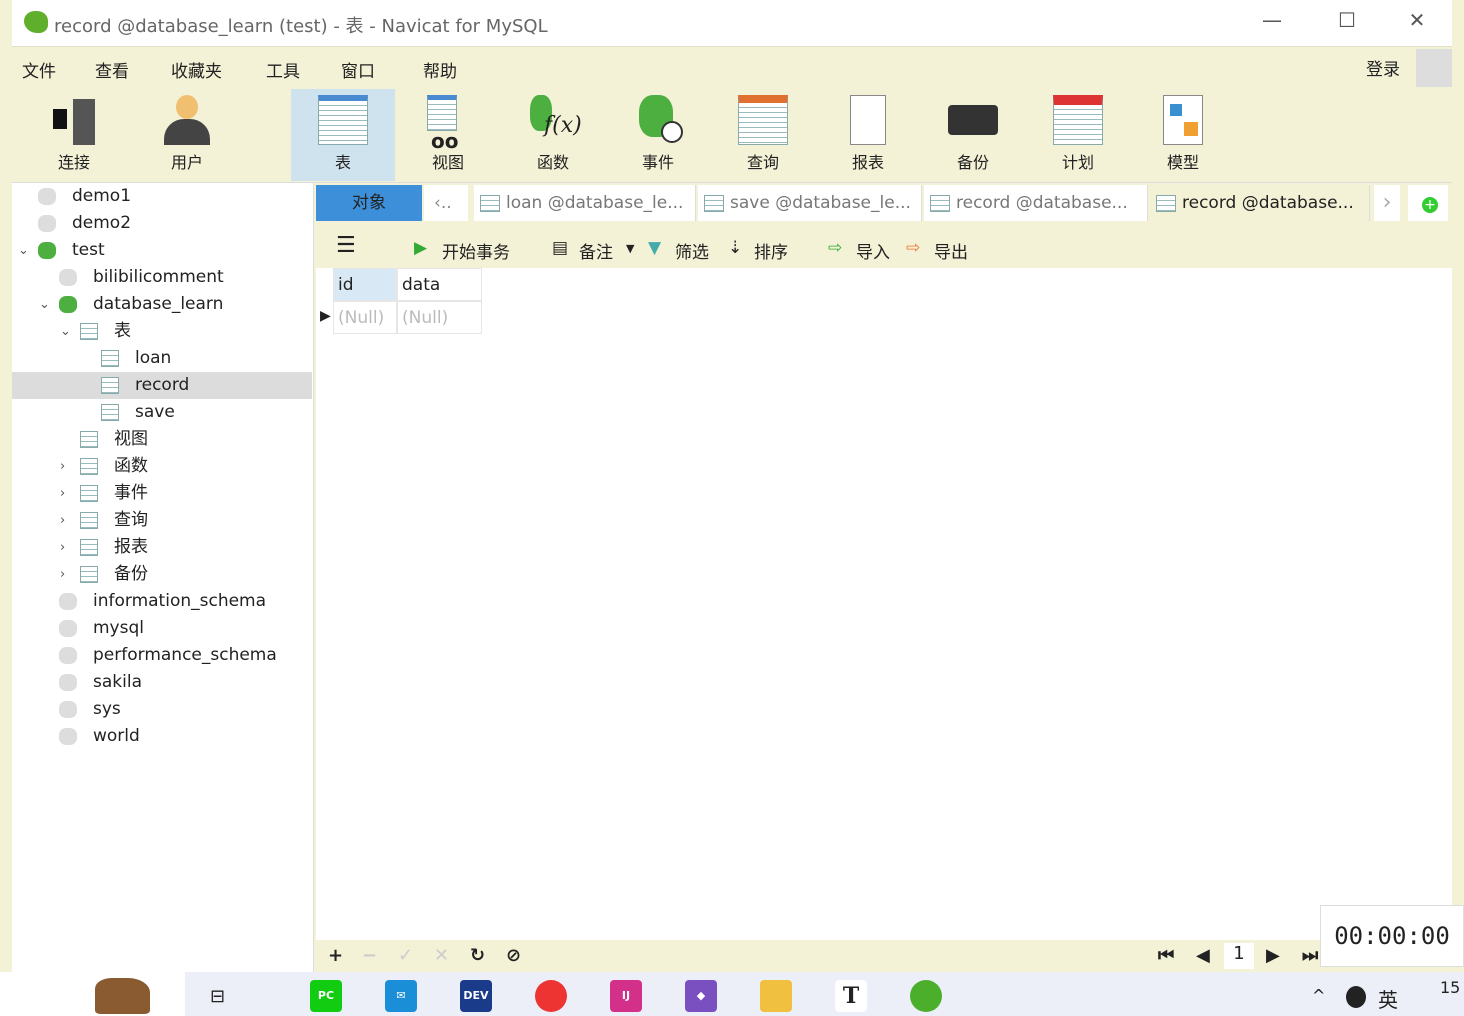  What do you see at coordinates (1434, 68) in the screenshot?
I see `avatar` at bounding box center [1434, 68].